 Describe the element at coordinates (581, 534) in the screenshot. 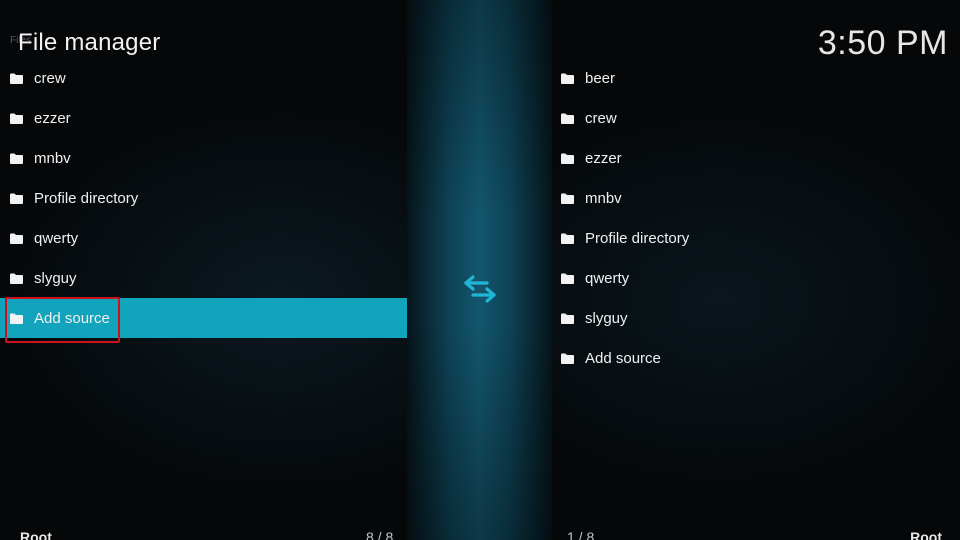

I see `right-footer-count: 1 / 8` at that location.